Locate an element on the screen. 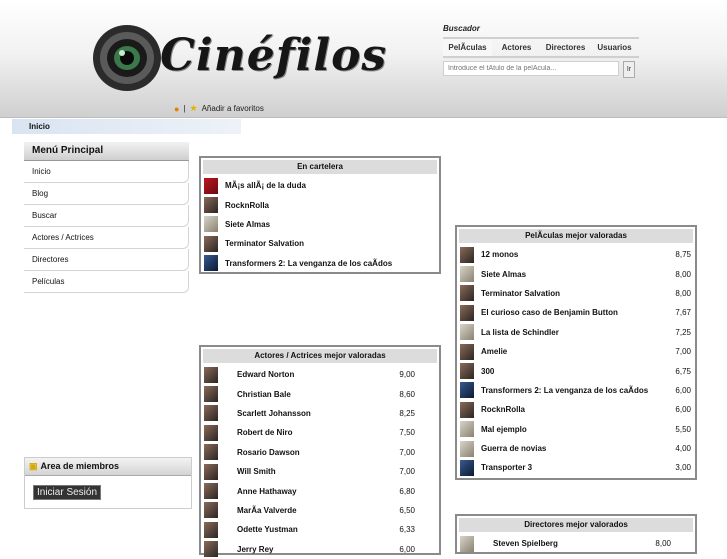 This screenshot has height=559, width=727. table-row: Scarlett Johansson 8,25 is located at coordinates (320, 413).